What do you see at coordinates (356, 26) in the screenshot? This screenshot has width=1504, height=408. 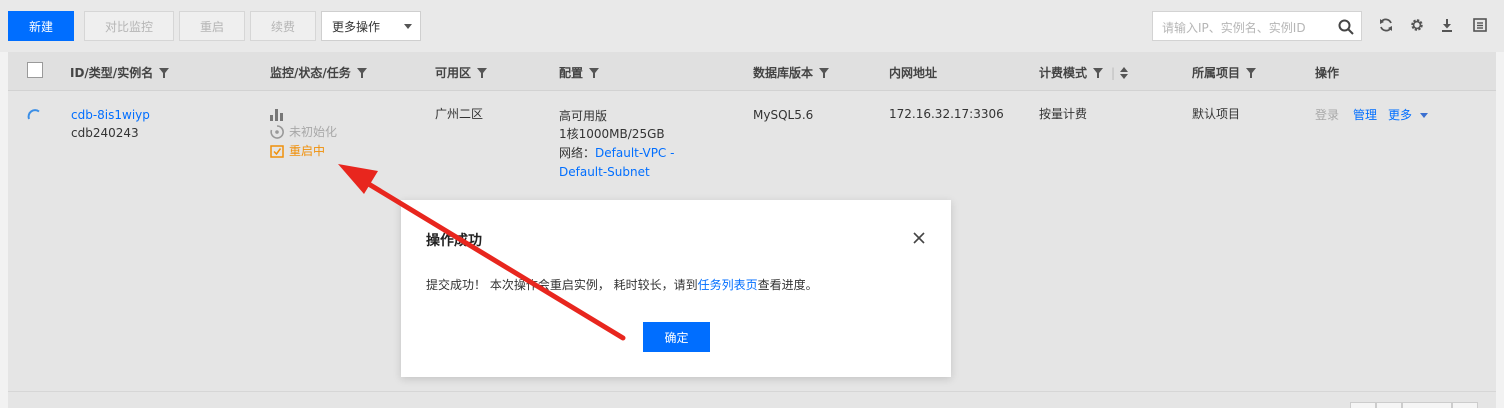 I see `more-operations-label: 更多操作` at bounding box center [356, 26].